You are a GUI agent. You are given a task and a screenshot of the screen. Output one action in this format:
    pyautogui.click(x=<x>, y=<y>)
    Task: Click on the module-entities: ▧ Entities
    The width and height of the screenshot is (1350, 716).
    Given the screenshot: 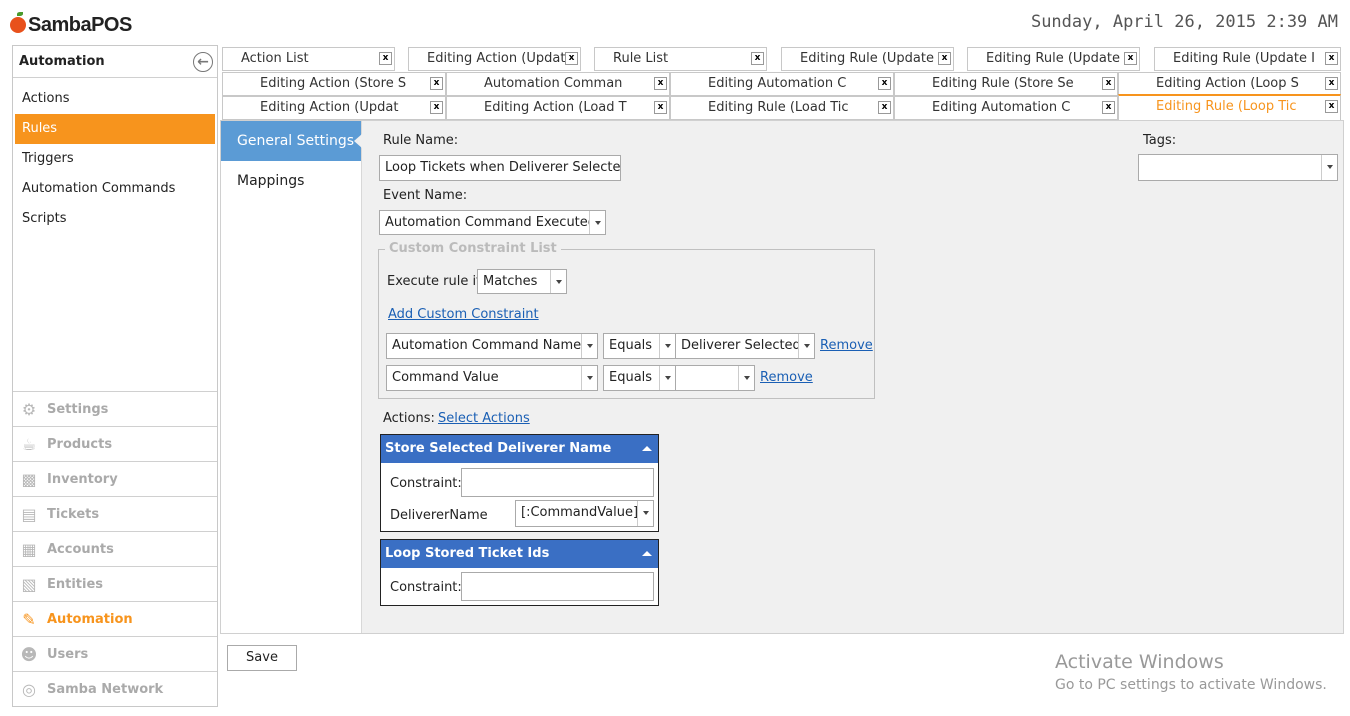 What is the action you would take?
    pyautogui.click(x=115, y=583)
    